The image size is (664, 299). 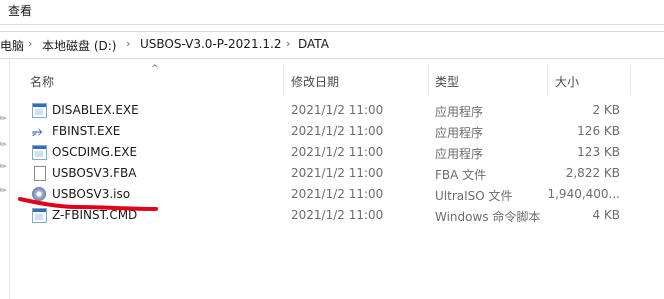 What do you see at coordinates (315, 81) in the screenshot?
I see `column-header-modified: 修改日期` at bounding box center [315, 81].